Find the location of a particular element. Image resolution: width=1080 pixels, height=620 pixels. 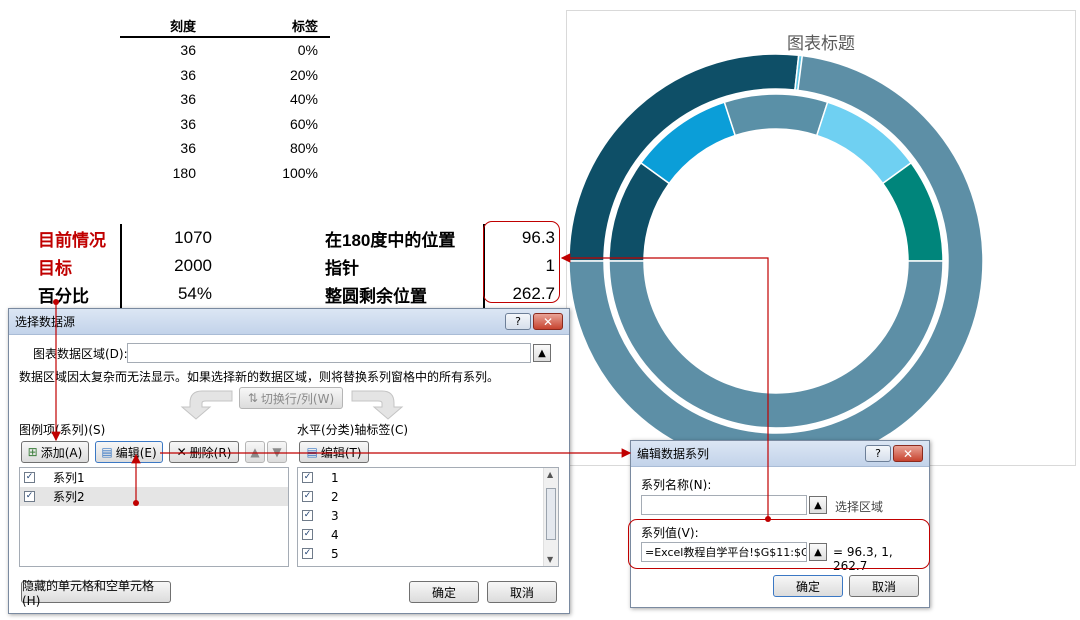

edit-series-button: ▤ 编辑(E) is located at coordinates (129, 452).